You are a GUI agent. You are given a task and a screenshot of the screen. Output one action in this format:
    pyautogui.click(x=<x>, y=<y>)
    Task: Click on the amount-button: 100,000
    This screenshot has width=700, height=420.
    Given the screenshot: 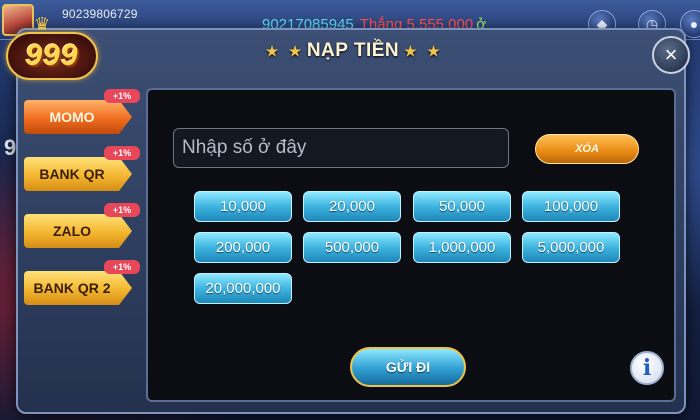 What is the action you would take?
    pyautogui.click(x=571, y=206)
    